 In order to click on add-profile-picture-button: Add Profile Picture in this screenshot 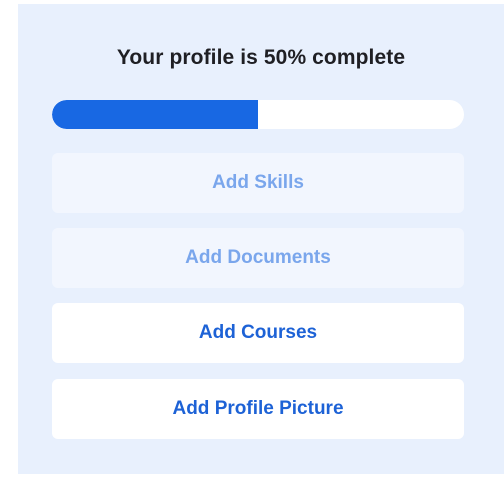, I will do `click(258, 409)`.